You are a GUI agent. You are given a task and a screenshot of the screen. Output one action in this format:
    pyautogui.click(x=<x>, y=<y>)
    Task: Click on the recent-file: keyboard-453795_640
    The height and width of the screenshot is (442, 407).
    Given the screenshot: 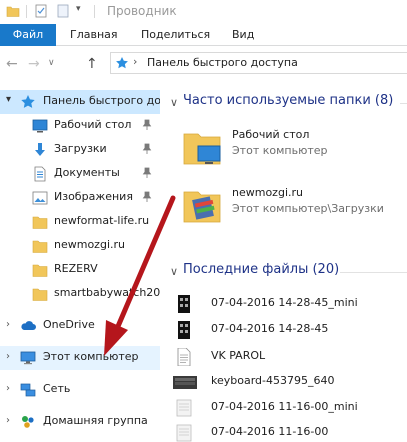 What is the action you would take?
    pyautogui.click(x=290, y=382)
    